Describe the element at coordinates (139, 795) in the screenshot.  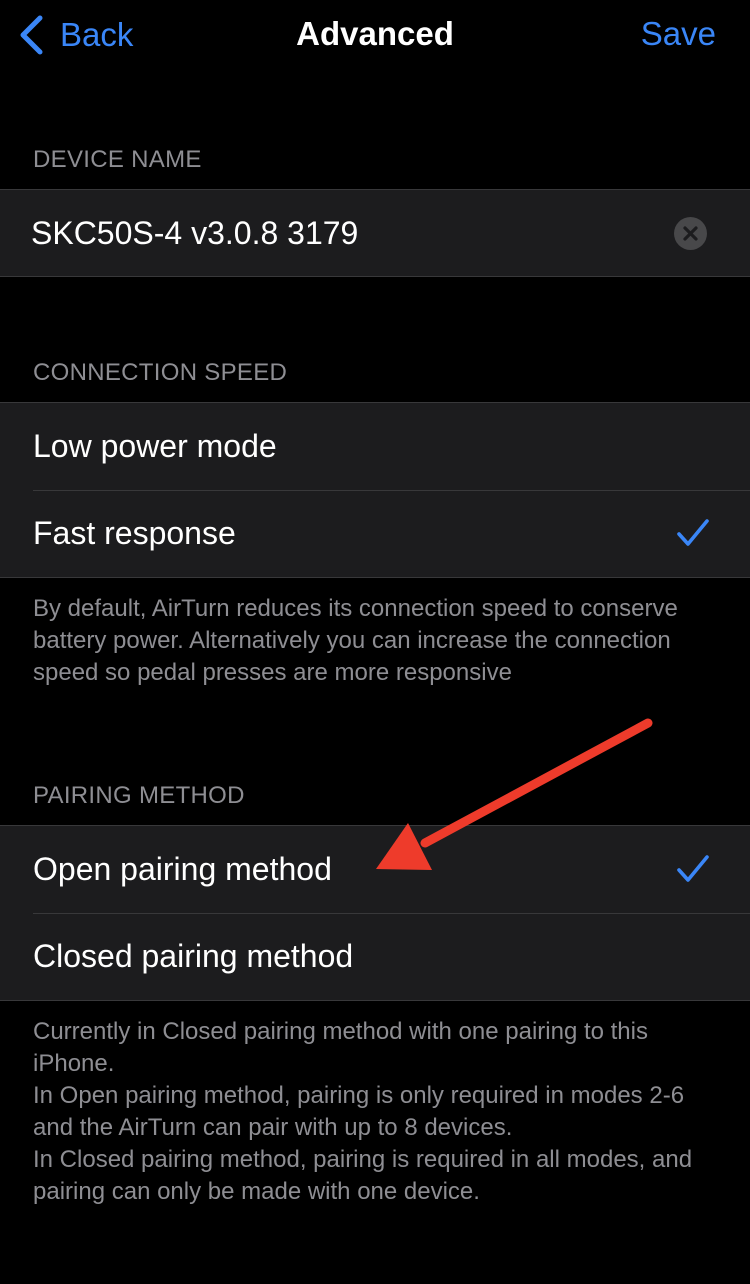
I see `pairing-method-header: PAIRING METHOD` at that location.